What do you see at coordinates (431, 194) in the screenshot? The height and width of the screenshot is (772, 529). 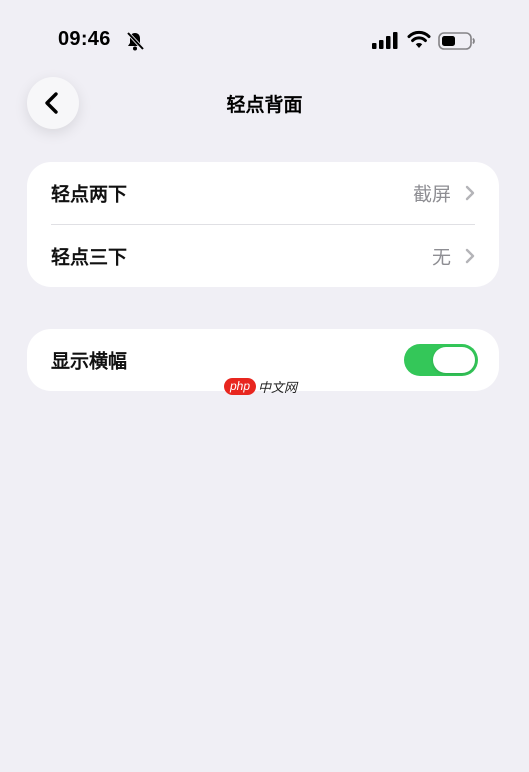 I see `double-tap-value: 截屏` at bounding box center [431, 194].